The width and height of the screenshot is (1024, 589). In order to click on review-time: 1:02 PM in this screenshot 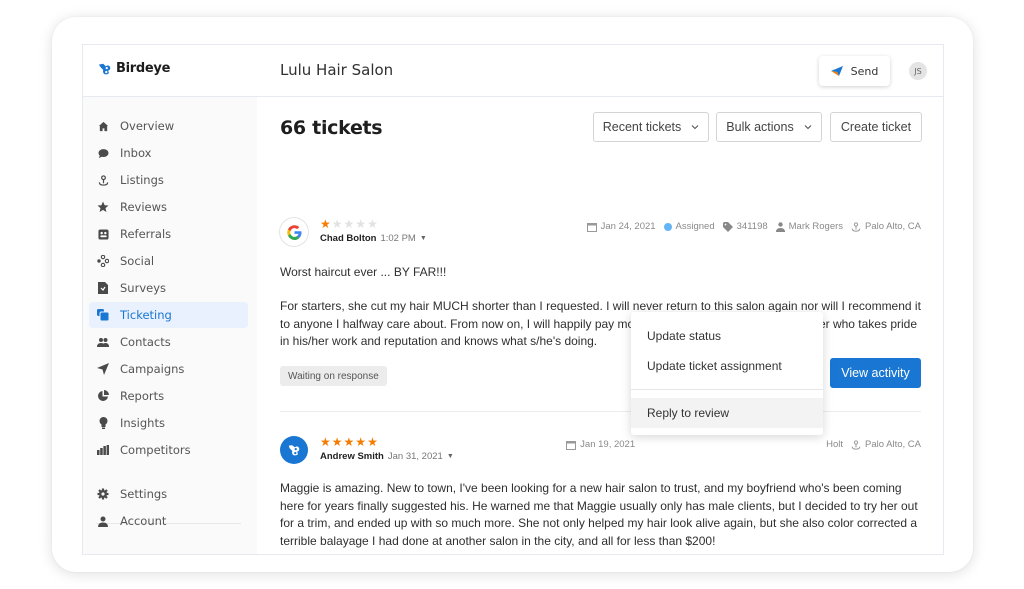, I will do `click(398, 238)`.